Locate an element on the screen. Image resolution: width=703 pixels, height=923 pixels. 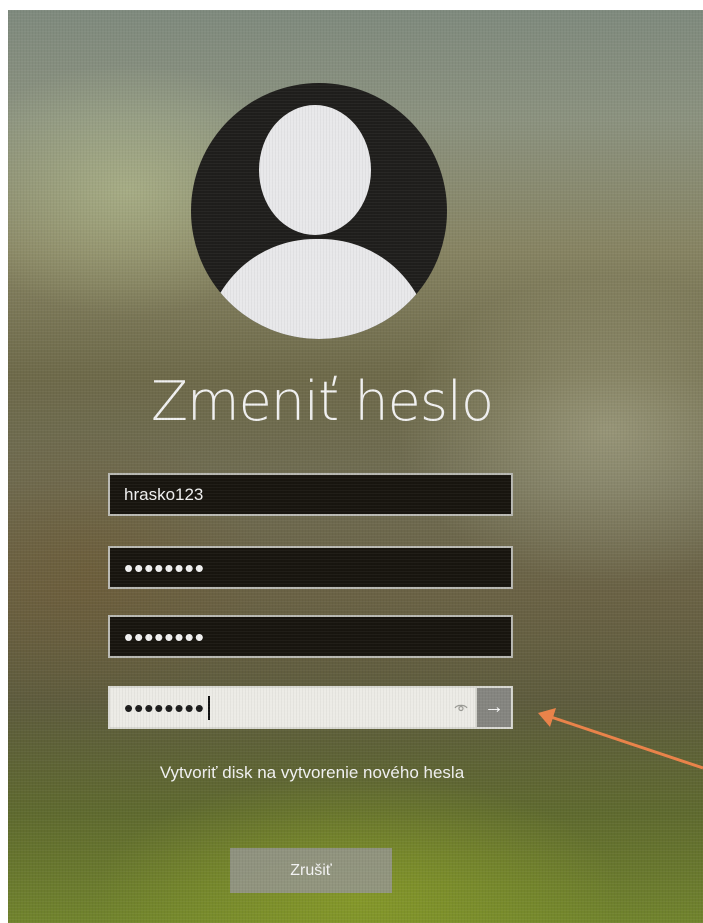
eye-icon is located at coordinates (461, 707).